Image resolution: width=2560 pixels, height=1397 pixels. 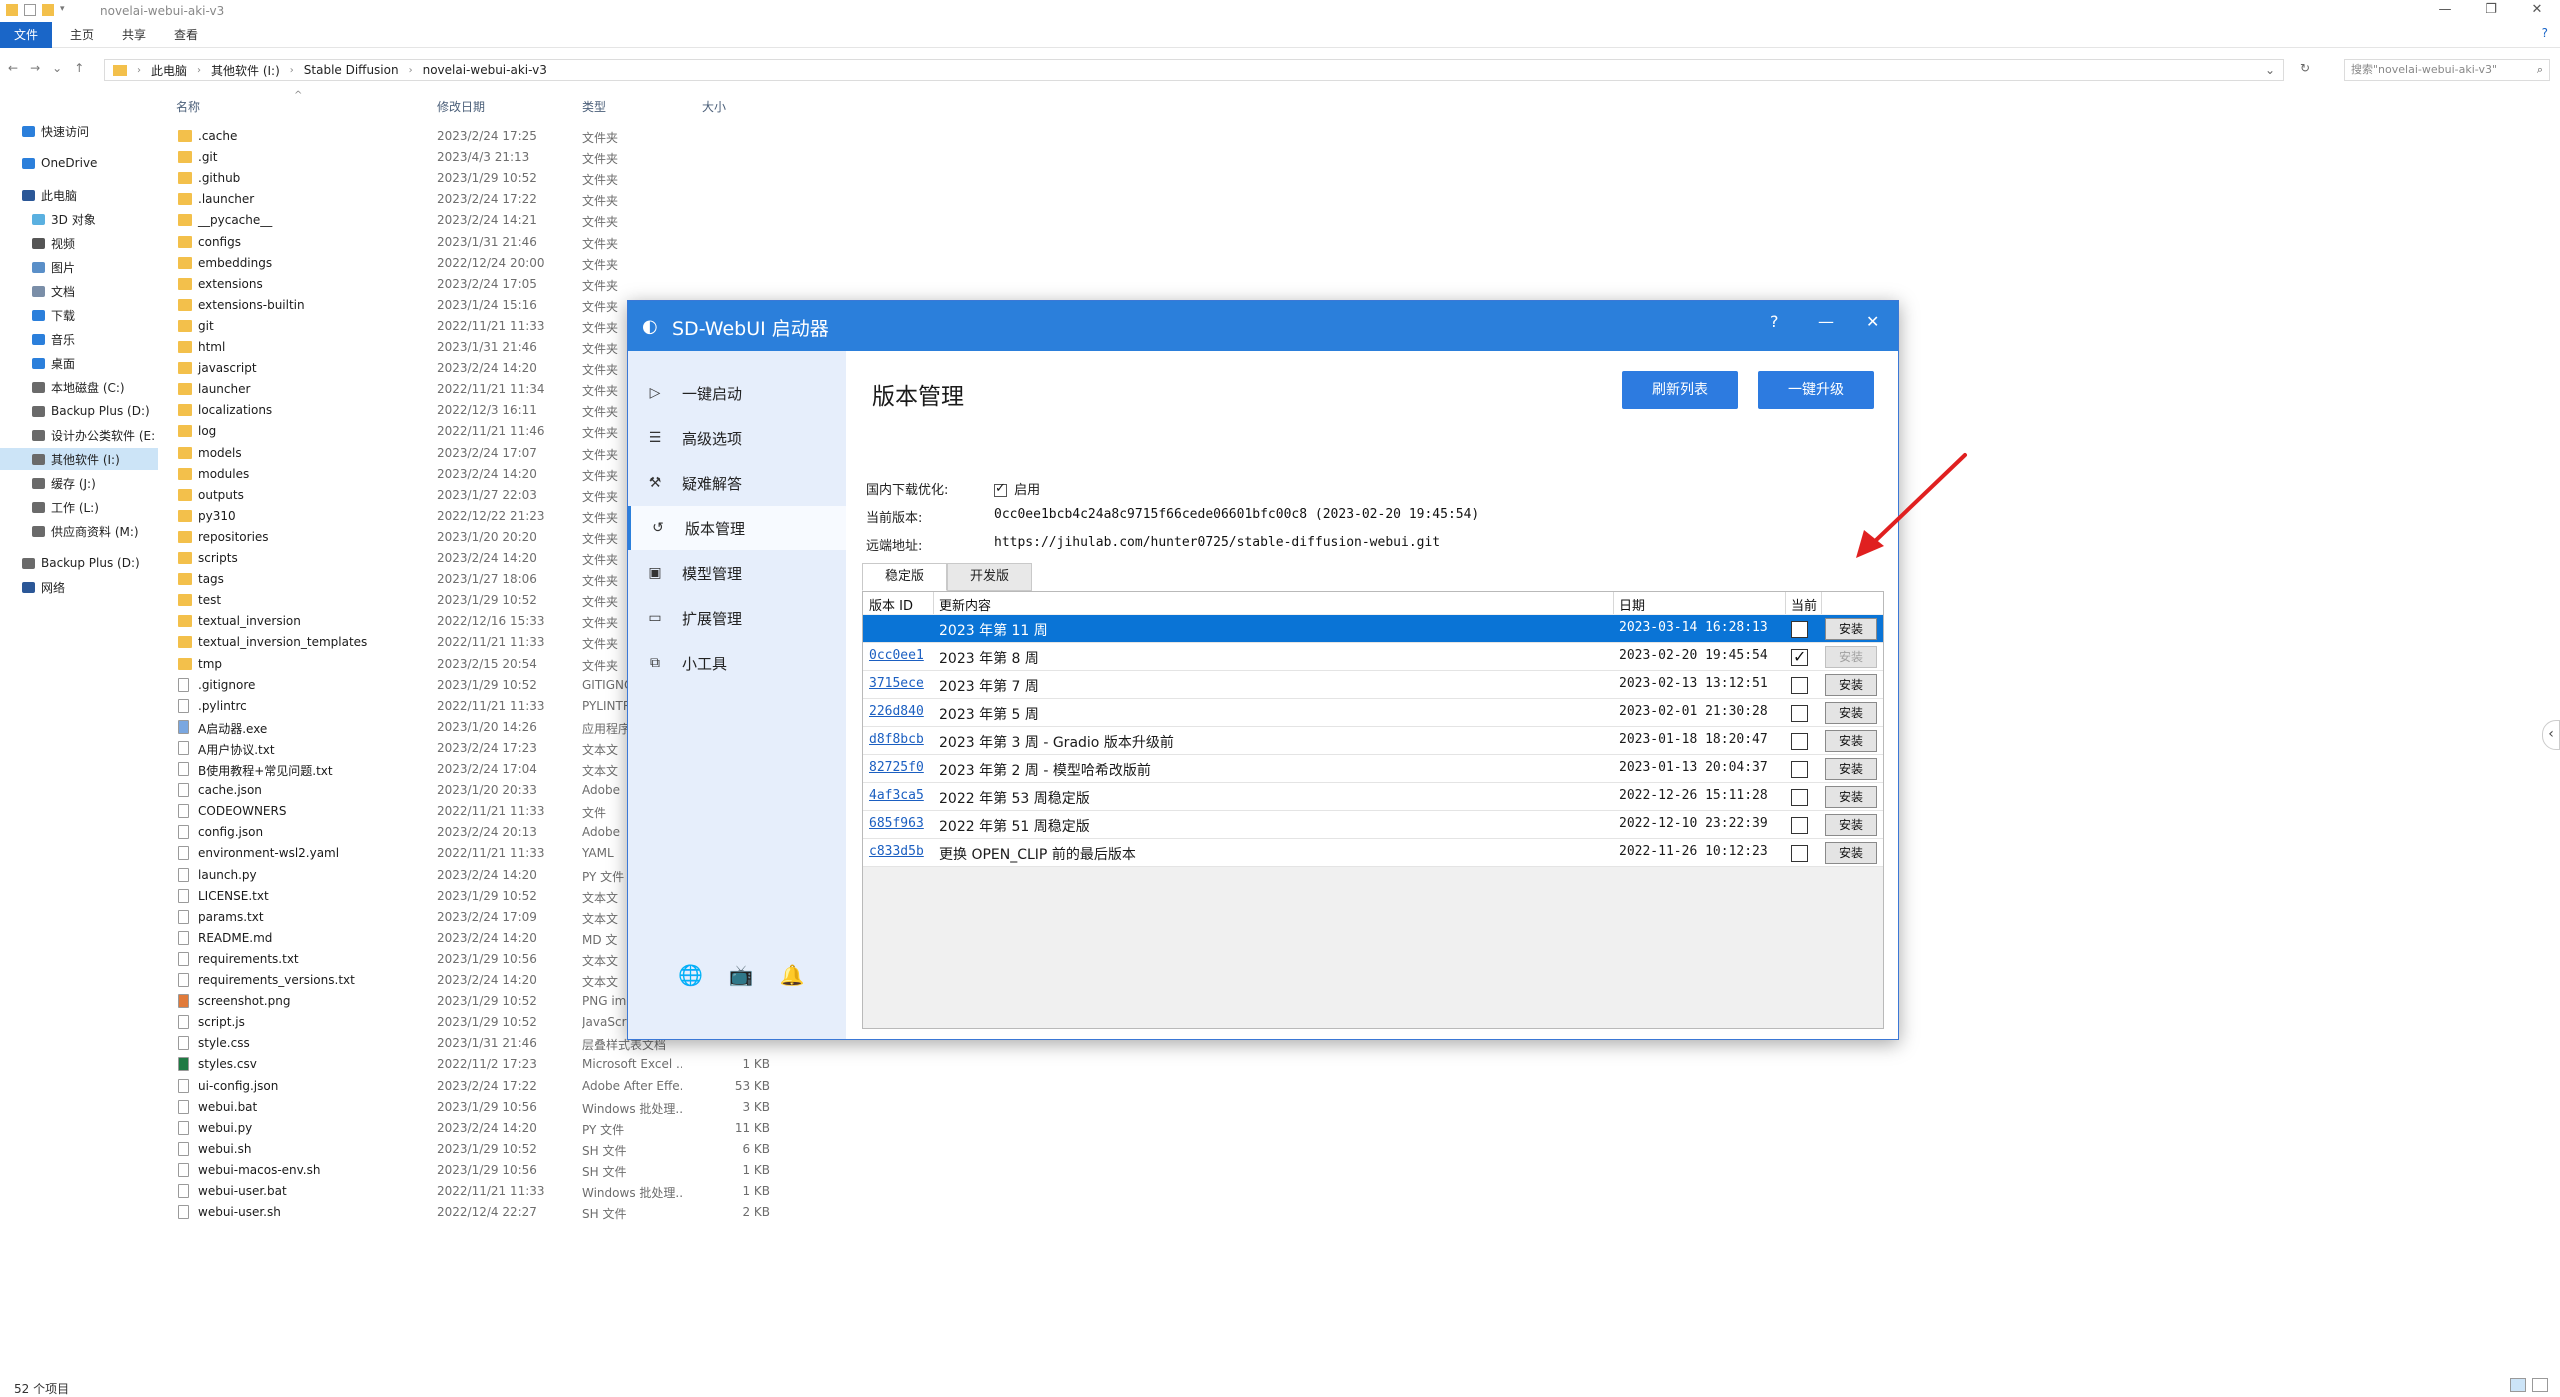 I want to click on breadcrumb-item: 其他软件 (I:), so click(x=245, y=70).